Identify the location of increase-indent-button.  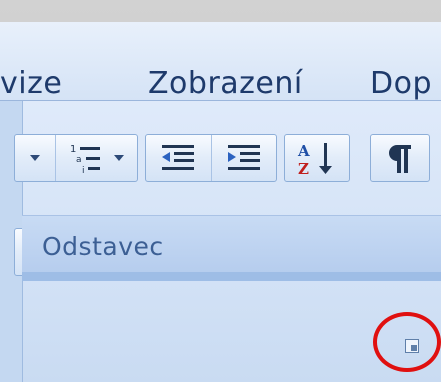
(244, 158).